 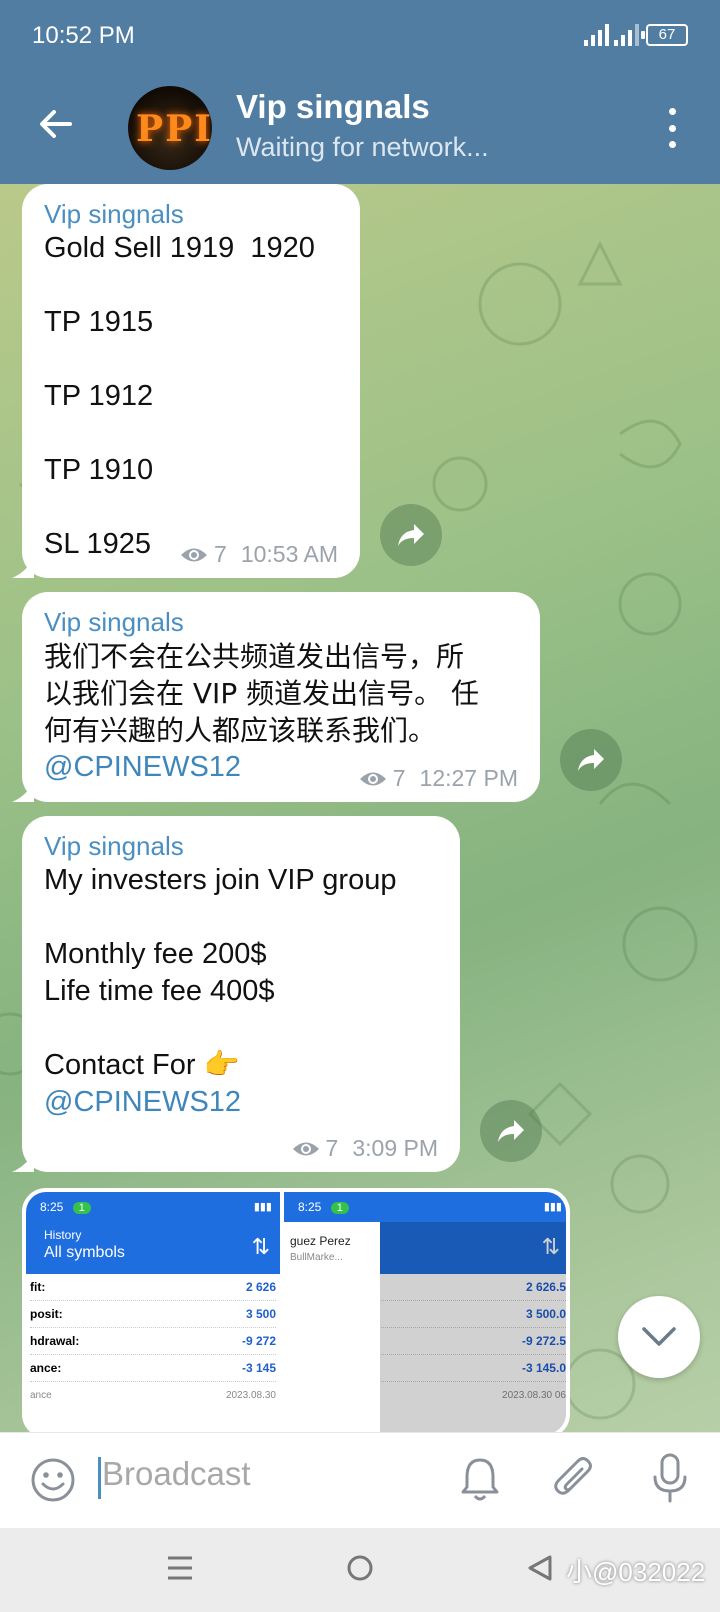 I want to click on emoji-icon, so click(x=53, y=1480).